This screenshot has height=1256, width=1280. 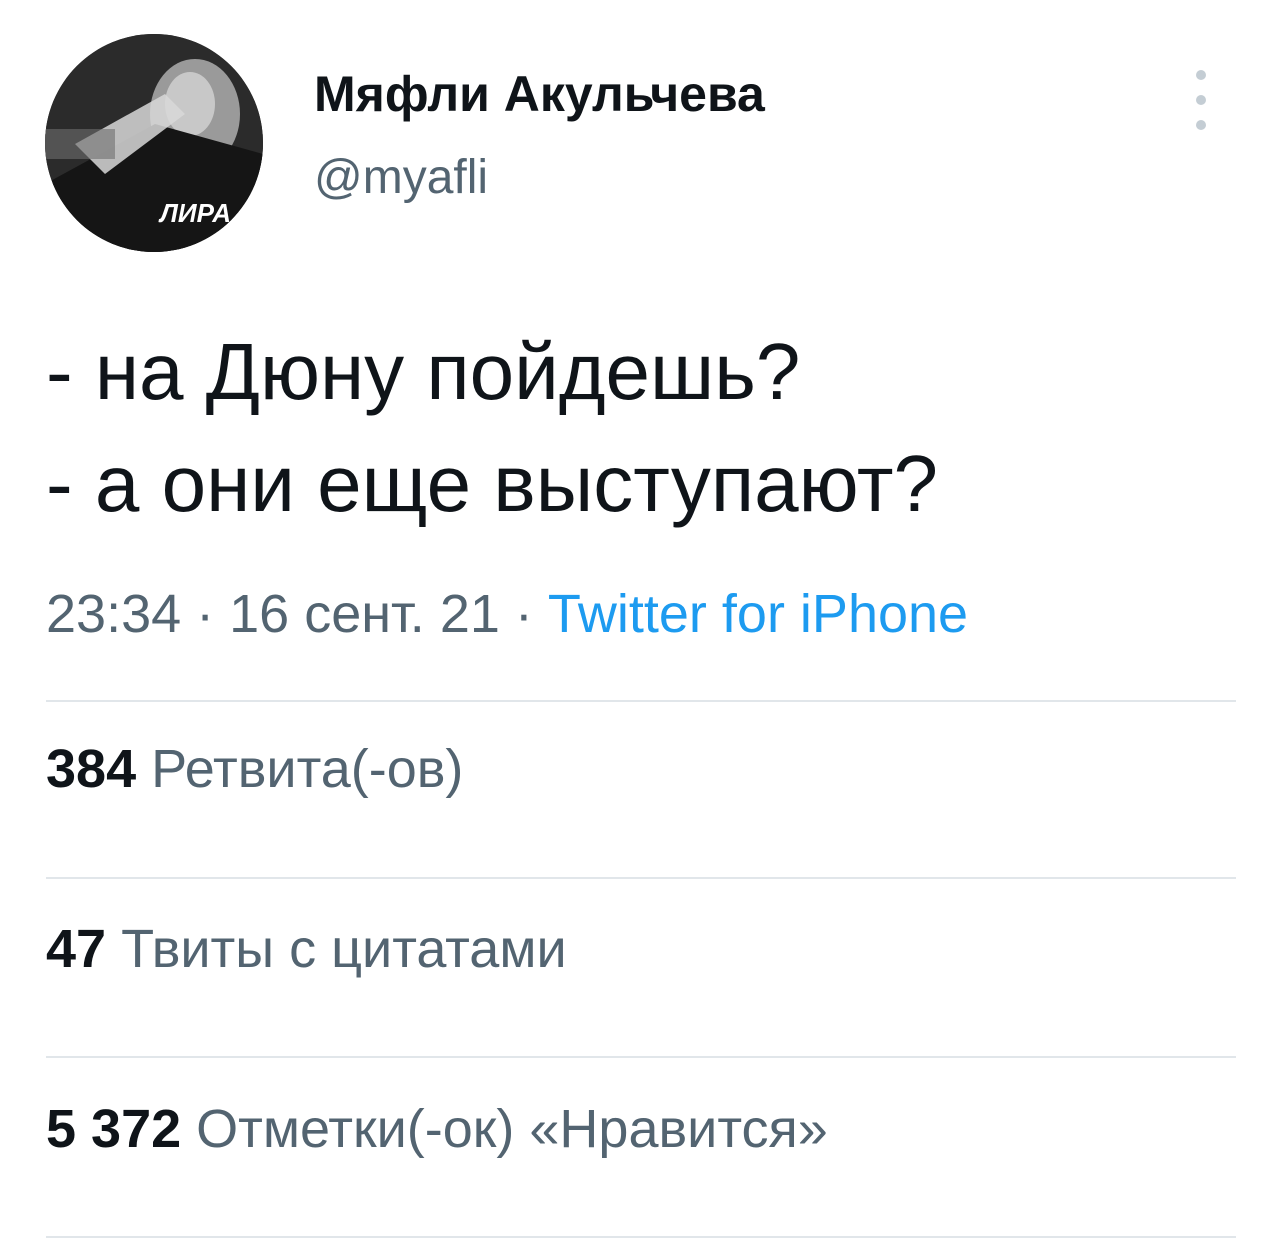 I want to click on avatar-overlay-text: ЛИРА, so click(x=194, y=213).